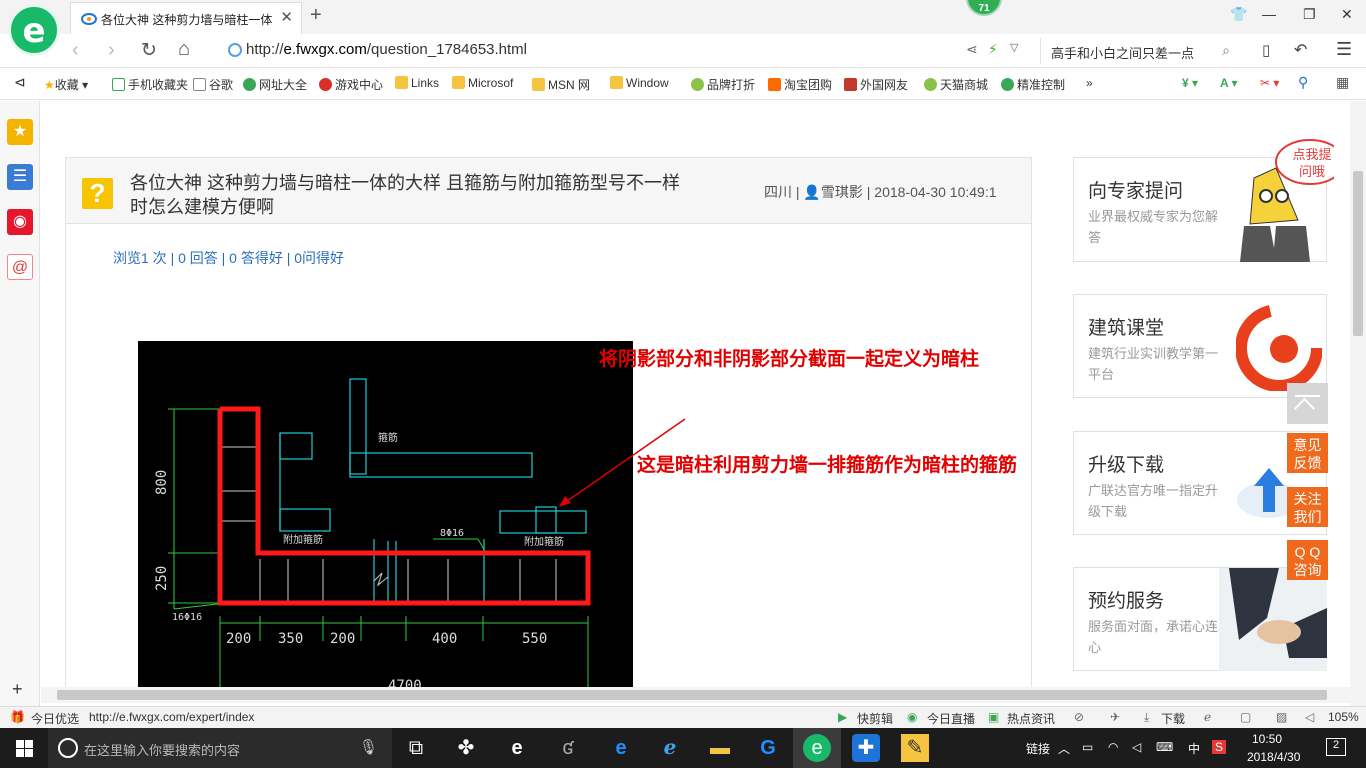 The width and height of the screenshot is (1366, 768). What do you see at coordinates (1173, 718) in the screenshot?
I see `download: 下载` at bounding box center [1173, 718].